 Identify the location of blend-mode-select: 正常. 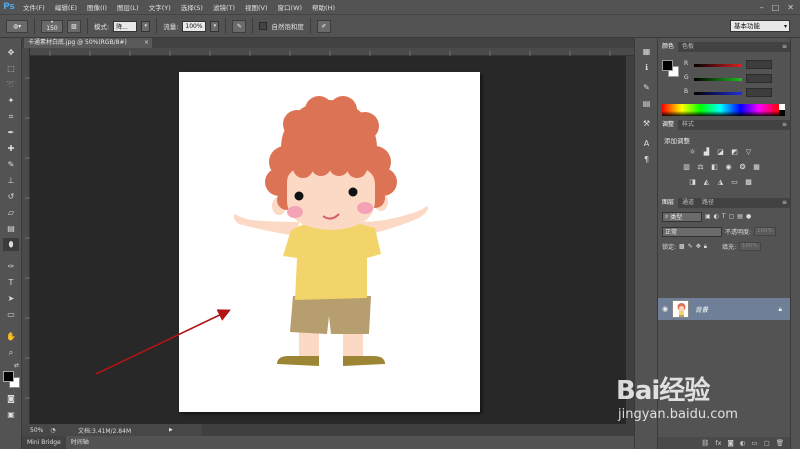
(692, 231).